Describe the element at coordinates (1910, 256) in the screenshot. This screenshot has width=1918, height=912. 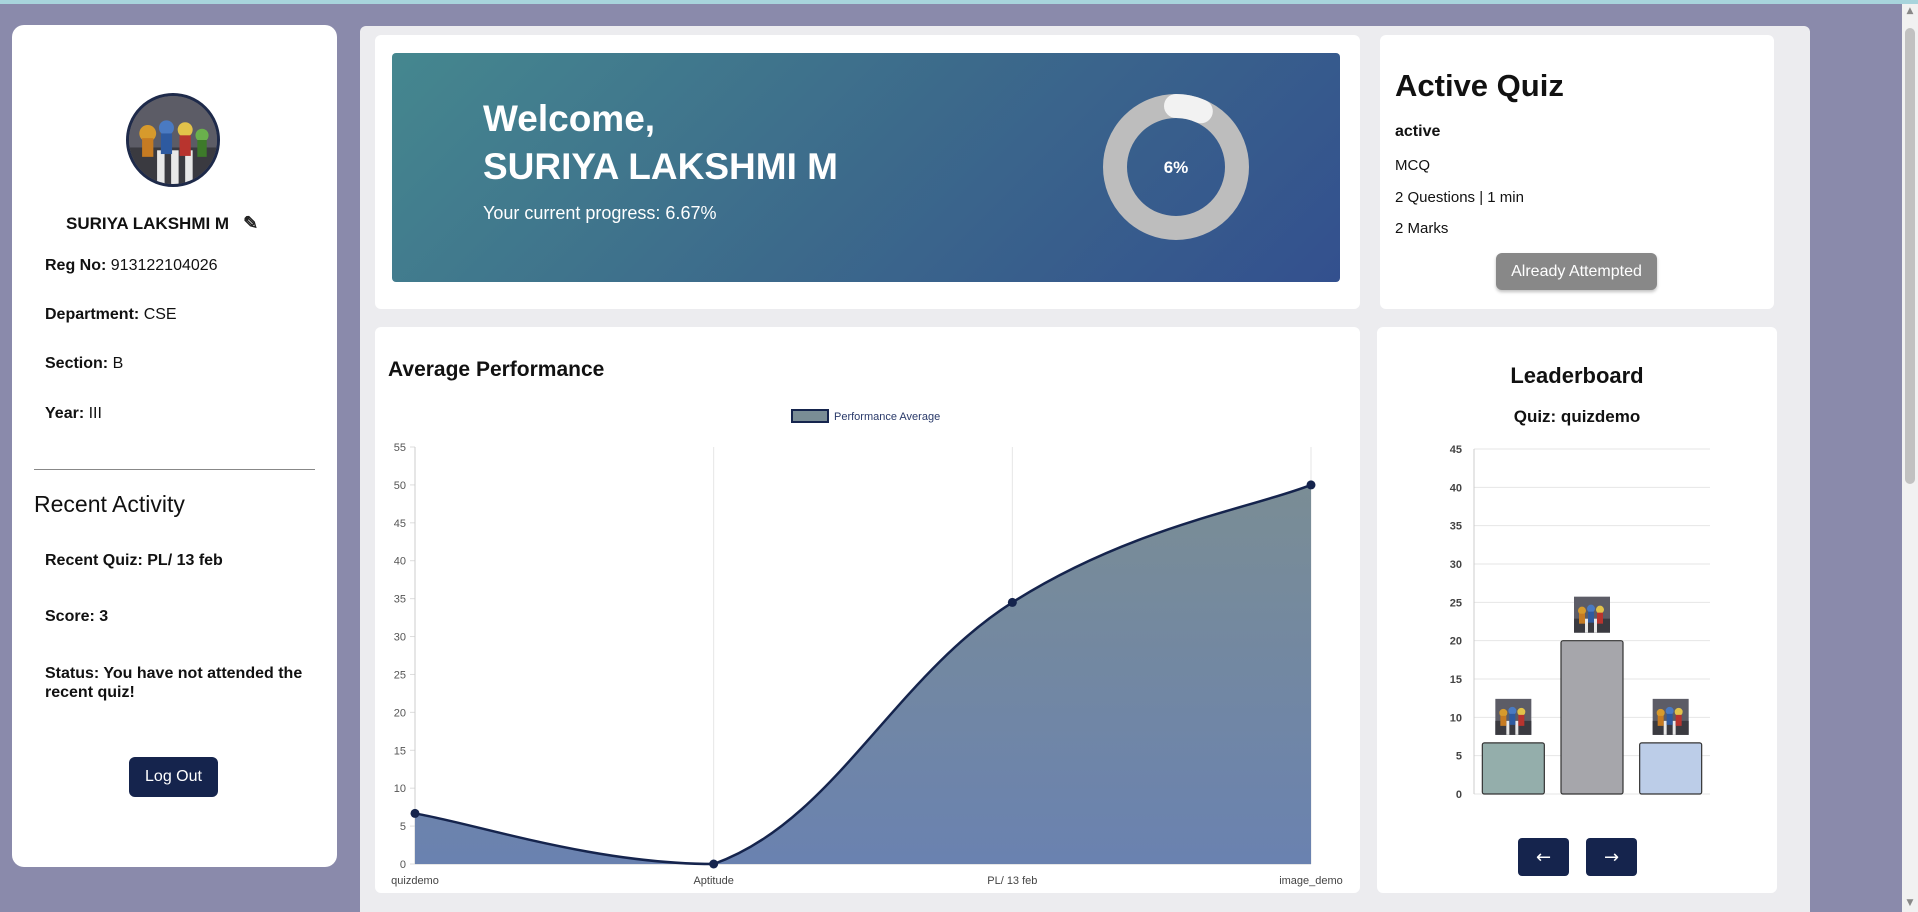
I see `scroll-thumb` at that location.